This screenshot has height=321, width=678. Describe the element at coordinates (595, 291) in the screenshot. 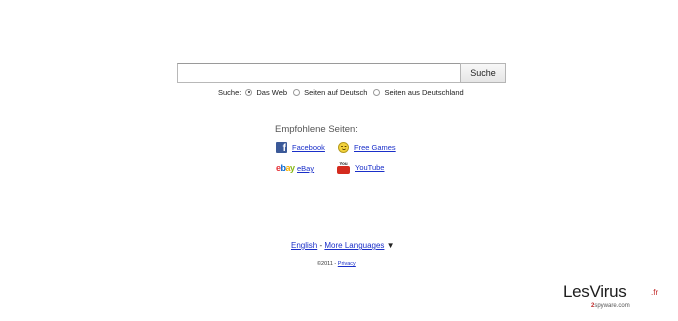

I see `watermark-brand: LesVirus` at that location.